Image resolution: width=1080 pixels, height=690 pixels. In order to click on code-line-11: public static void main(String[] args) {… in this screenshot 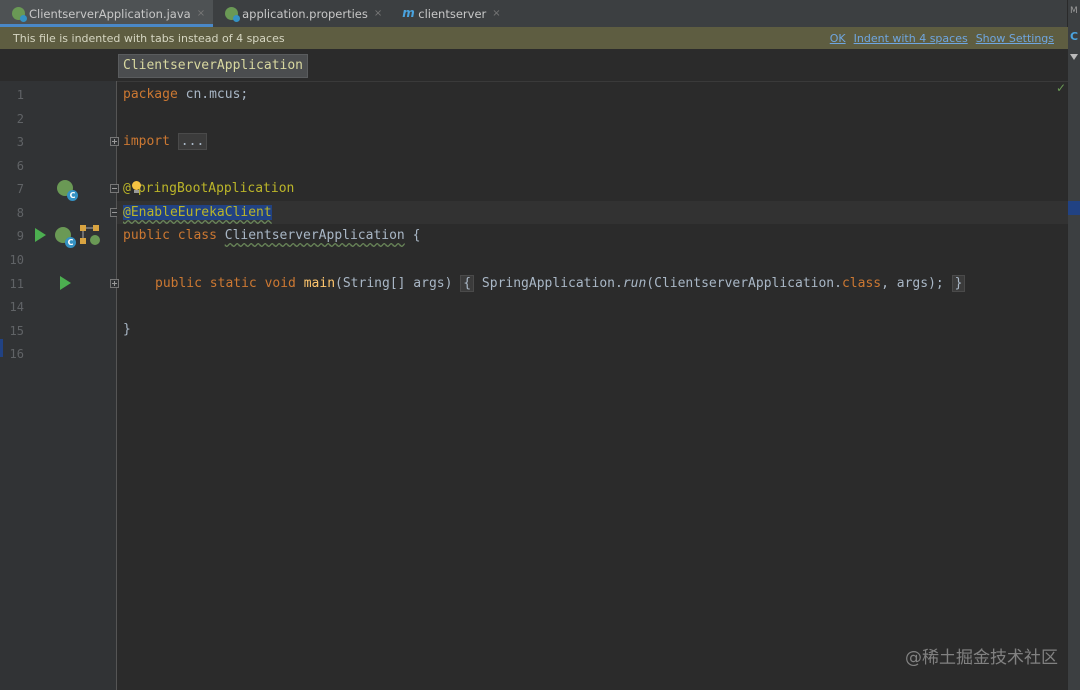, I will do `click(560, 284)`.